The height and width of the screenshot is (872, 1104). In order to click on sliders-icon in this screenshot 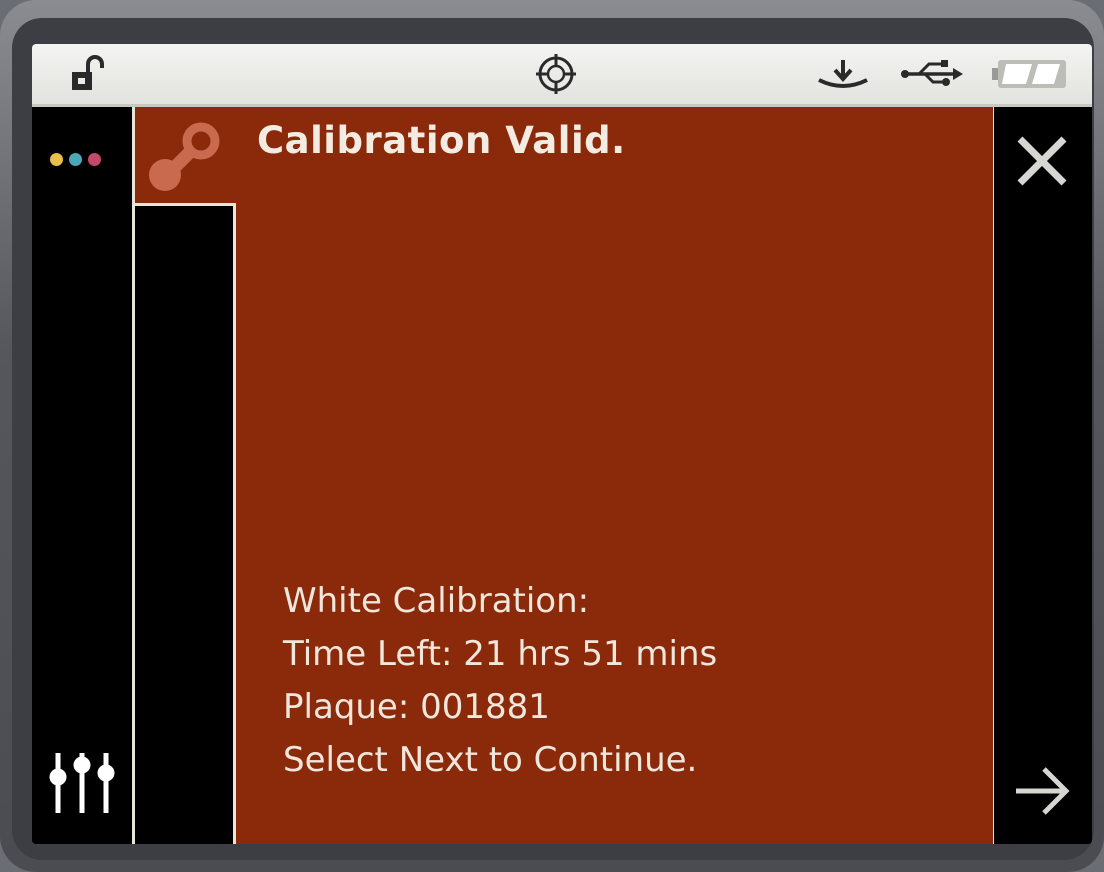, I will do `click(82, 785)`.